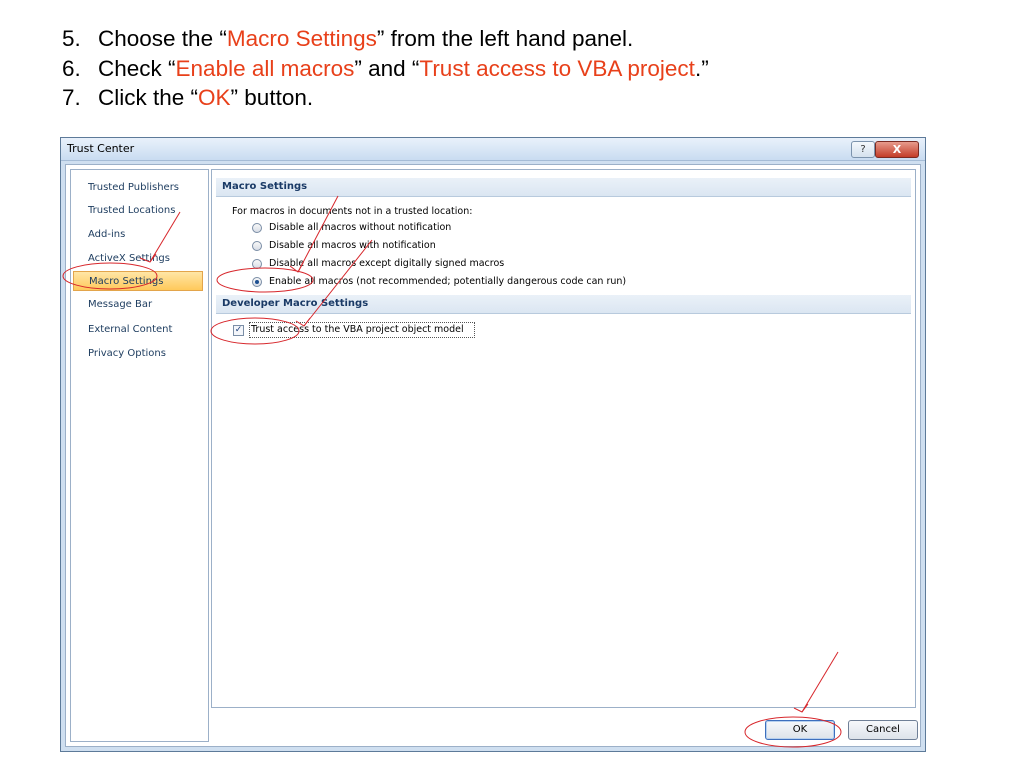  Describe the element at coordinates (385, 98) in the screenshot. I see `instruction-line: 7. Click the “OK” button.` at that location.